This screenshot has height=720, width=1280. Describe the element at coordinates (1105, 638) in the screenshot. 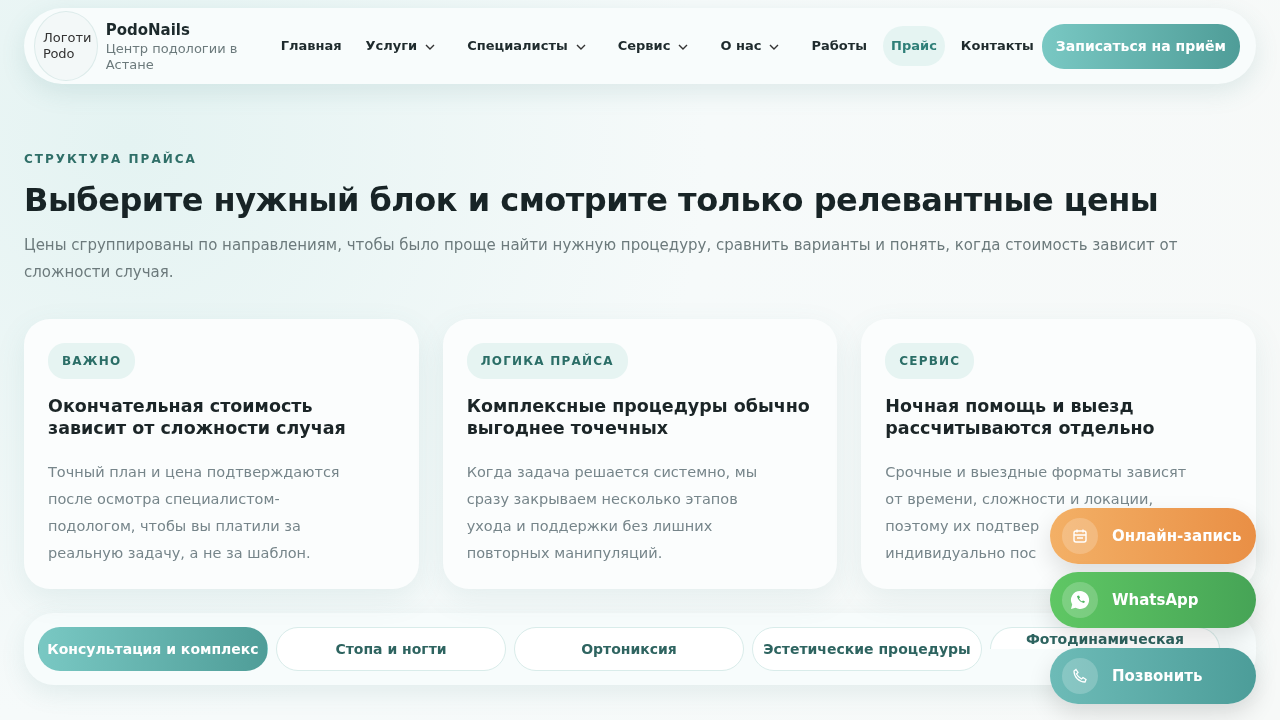

I see `category-tab: Фотодинамическая` at that location.